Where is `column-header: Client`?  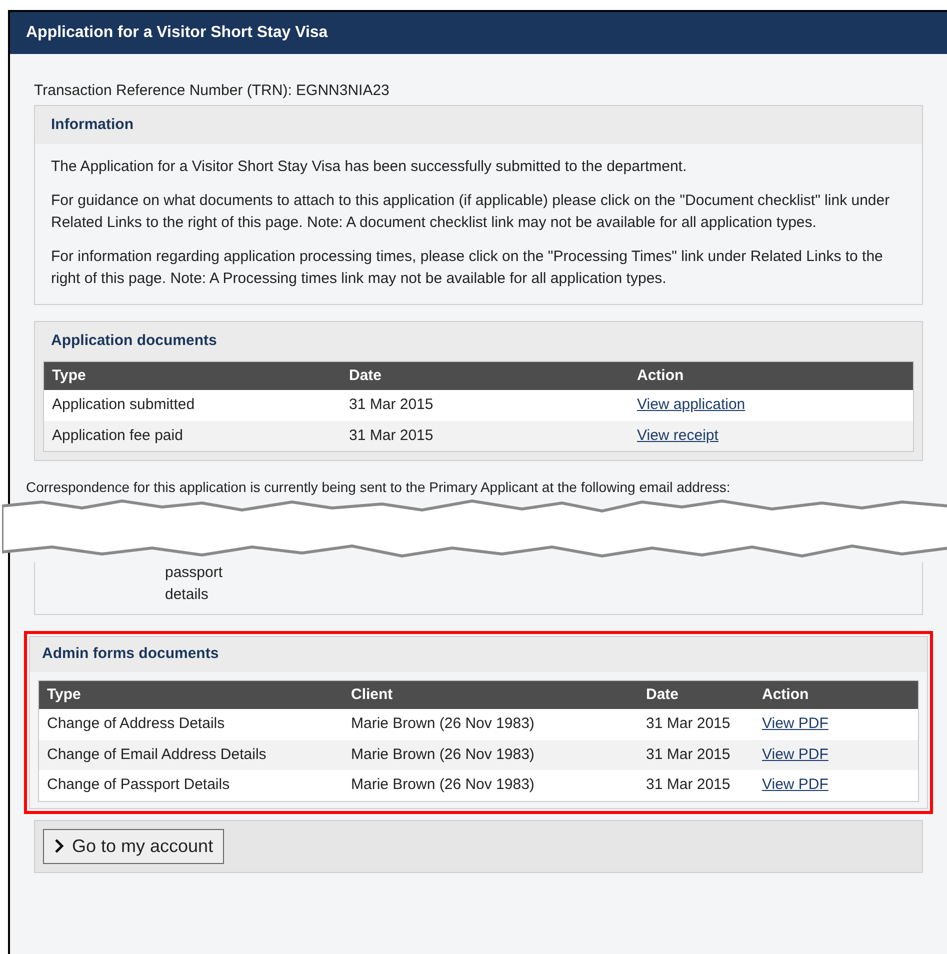 column-header: Client is located at coordinates (372, 694).